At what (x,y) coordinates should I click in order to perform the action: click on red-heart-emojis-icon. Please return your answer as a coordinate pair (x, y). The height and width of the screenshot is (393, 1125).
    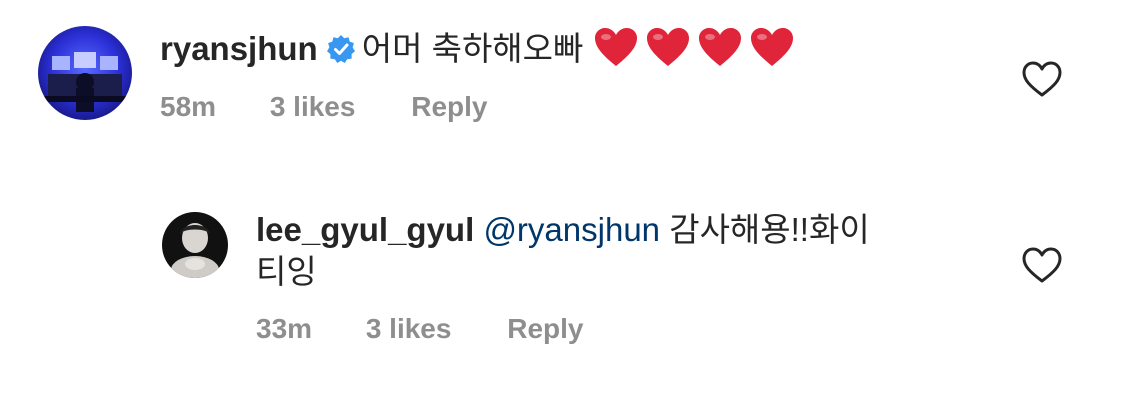
    Looking at the image, I should click on (694, 47).